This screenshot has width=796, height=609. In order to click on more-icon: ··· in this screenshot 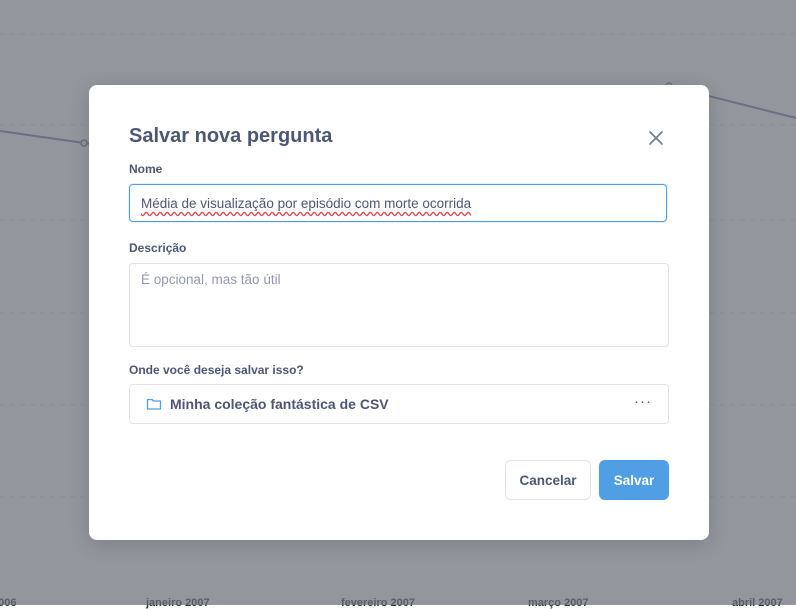, I will do `click(643, 401)`.